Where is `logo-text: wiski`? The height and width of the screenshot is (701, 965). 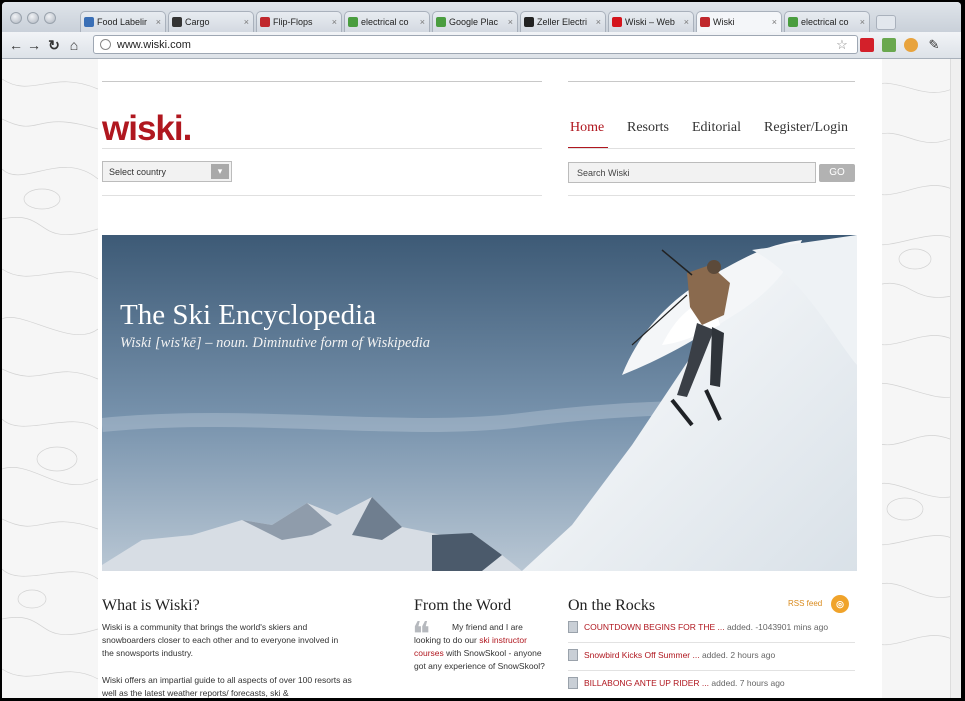
logo-text: wiski is located at coordinates (143, 128).